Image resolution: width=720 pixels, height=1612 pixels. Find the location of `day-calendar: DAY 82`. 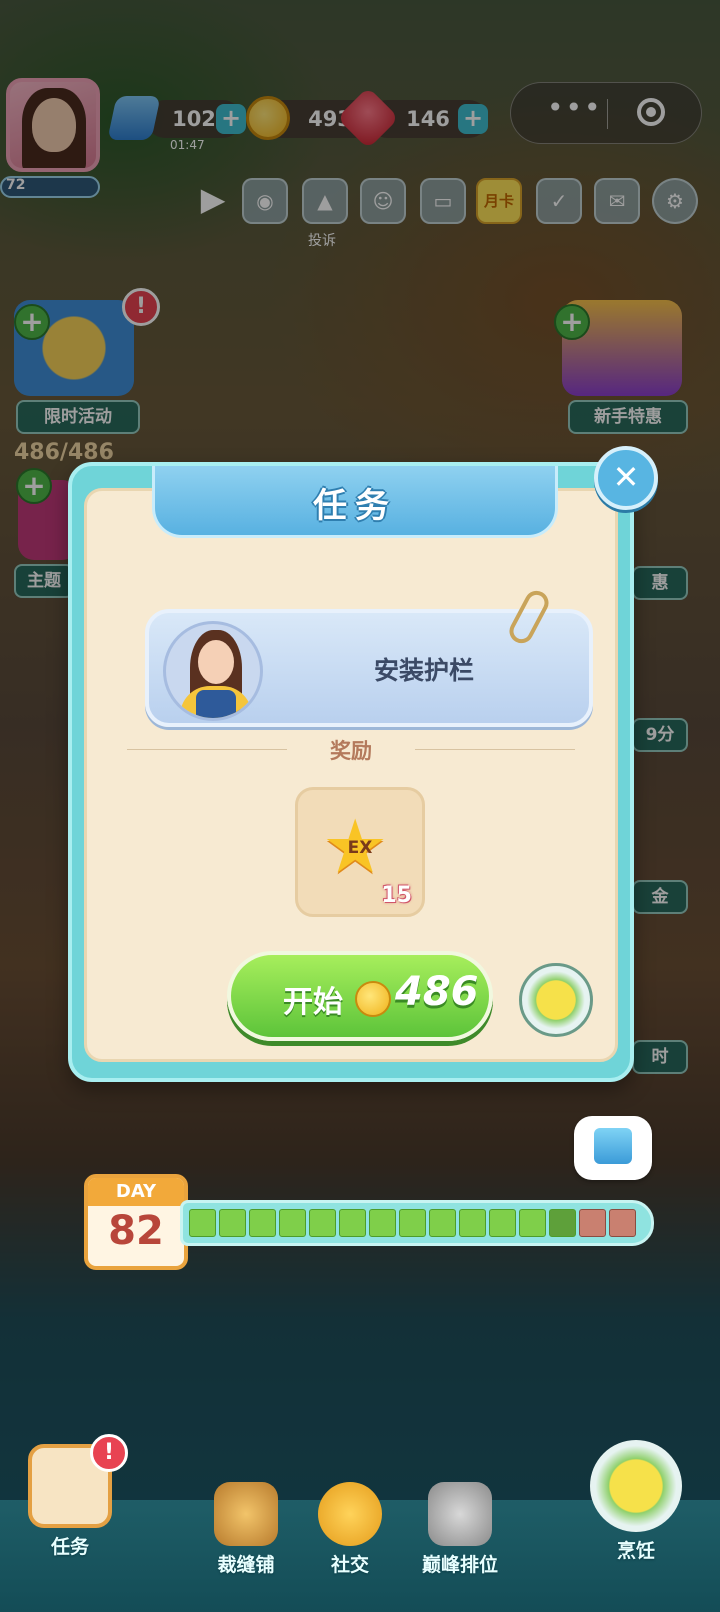

day-calendar: DAY 82 is located at coordinates (136, 1222).